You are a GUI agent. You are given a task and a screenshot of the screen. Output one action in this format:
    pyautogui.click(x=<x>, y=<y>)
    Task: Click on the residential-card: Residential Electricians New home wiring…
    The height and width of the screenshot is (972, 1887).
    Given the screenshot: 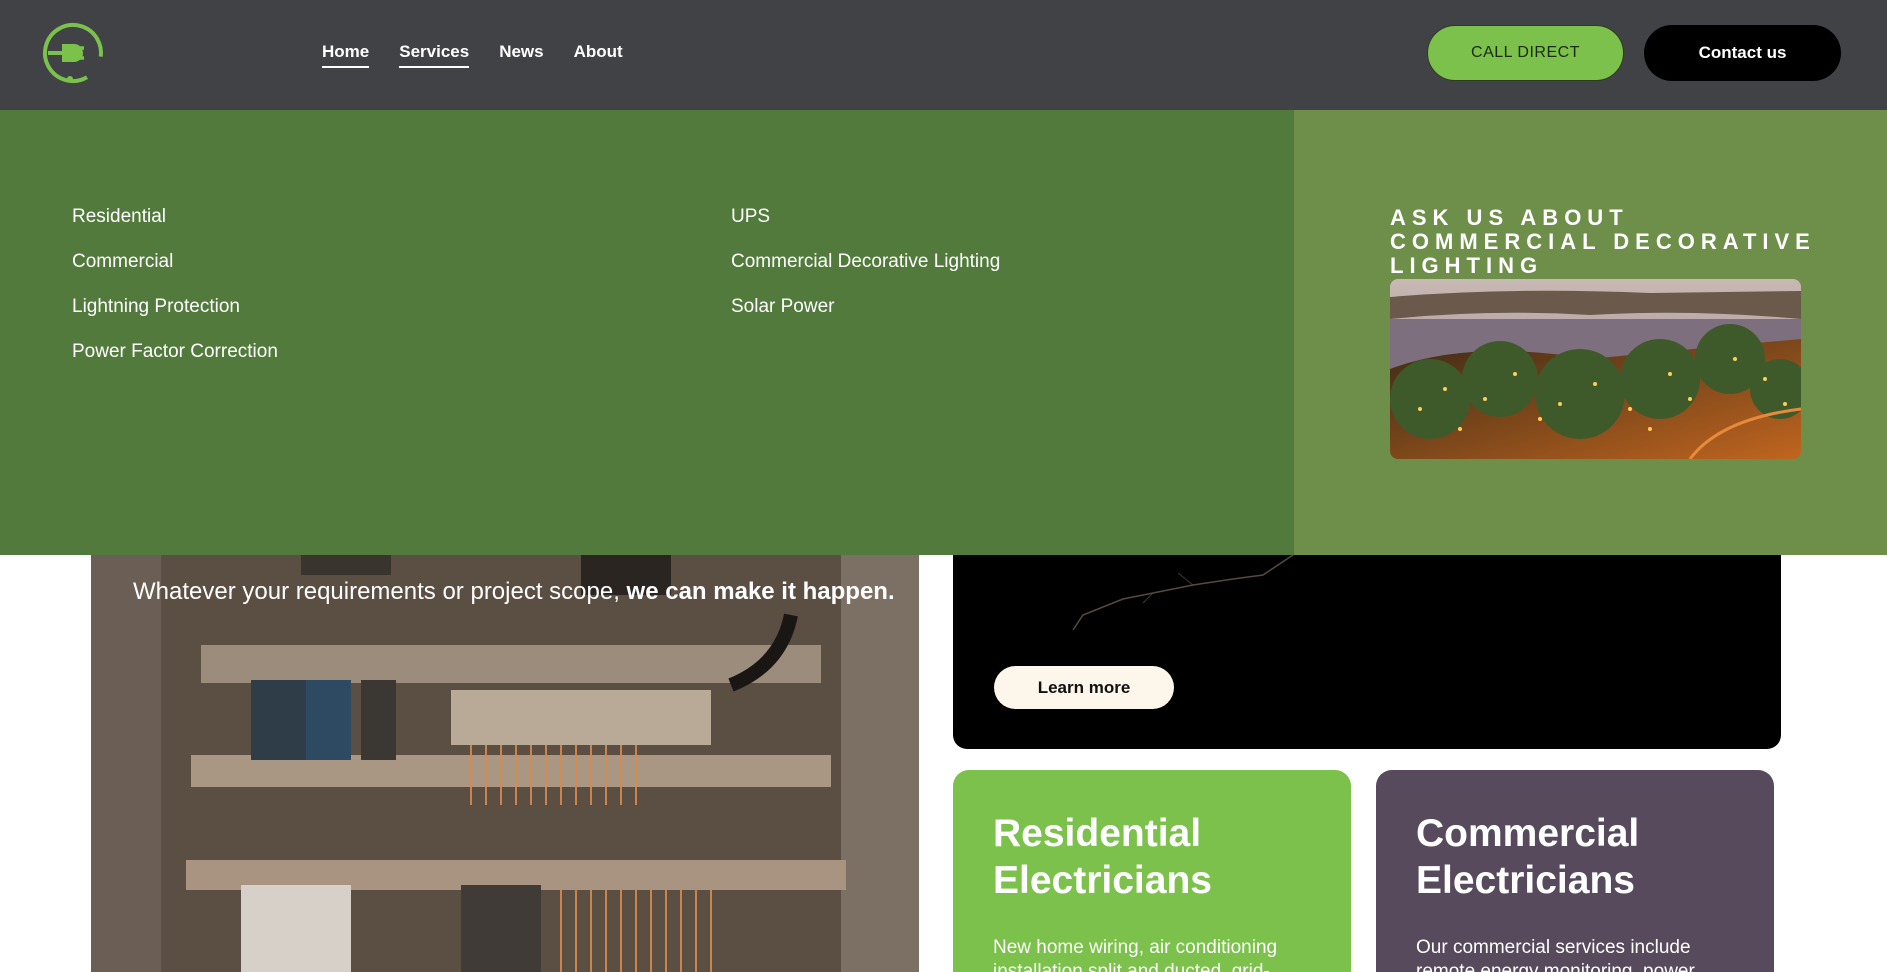 What is the action you would take?
    pyautogui.click(x=1152, y=871)
    